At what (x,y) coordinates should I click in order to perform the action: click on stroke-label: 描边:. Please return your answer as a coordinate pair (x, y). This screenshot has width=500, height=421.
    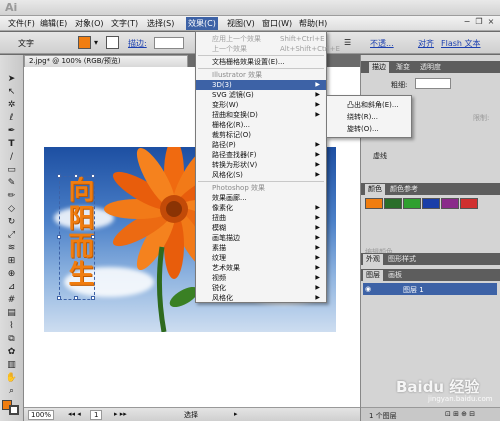
    Looking at the image, I should click on (137, 43).